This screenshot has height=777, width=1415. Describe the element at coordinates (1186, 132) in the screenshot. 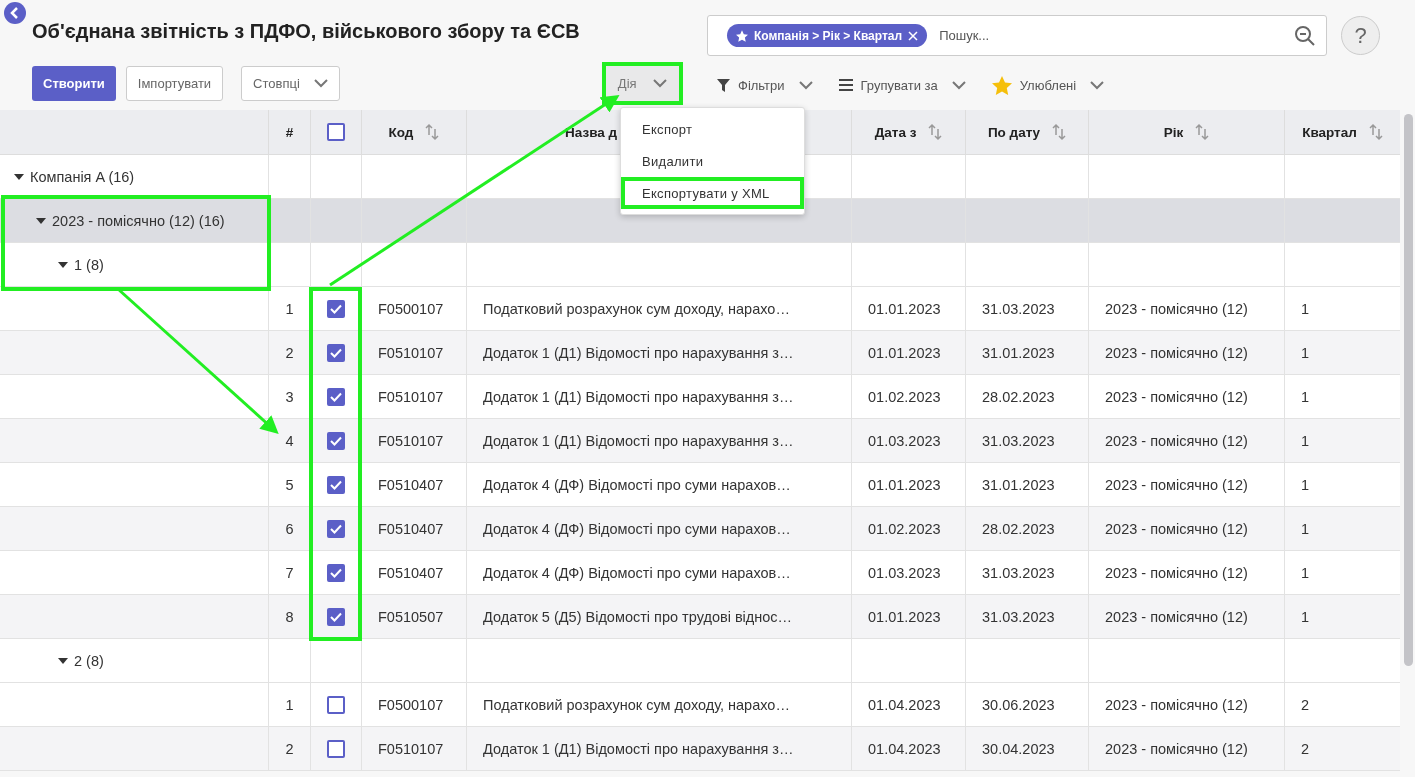

I see `column-header: Рік` at that location.